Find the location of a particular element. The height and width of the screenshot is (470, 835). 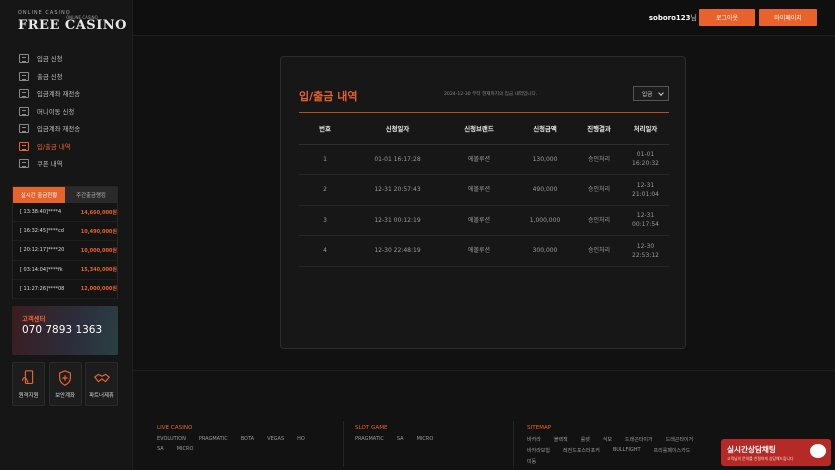

processed-time: 22:53:12 is located at coordinates (645, 255).